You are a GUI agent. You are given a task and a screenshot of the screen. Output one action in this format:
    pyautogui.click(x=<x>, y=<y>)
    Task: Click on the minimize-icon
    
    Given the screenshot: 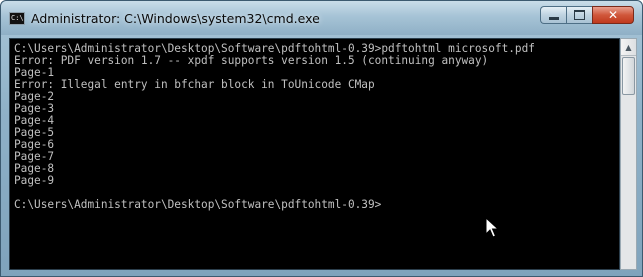 What is the action you would take?
    pyautogui.click(x=553, y=18)
    